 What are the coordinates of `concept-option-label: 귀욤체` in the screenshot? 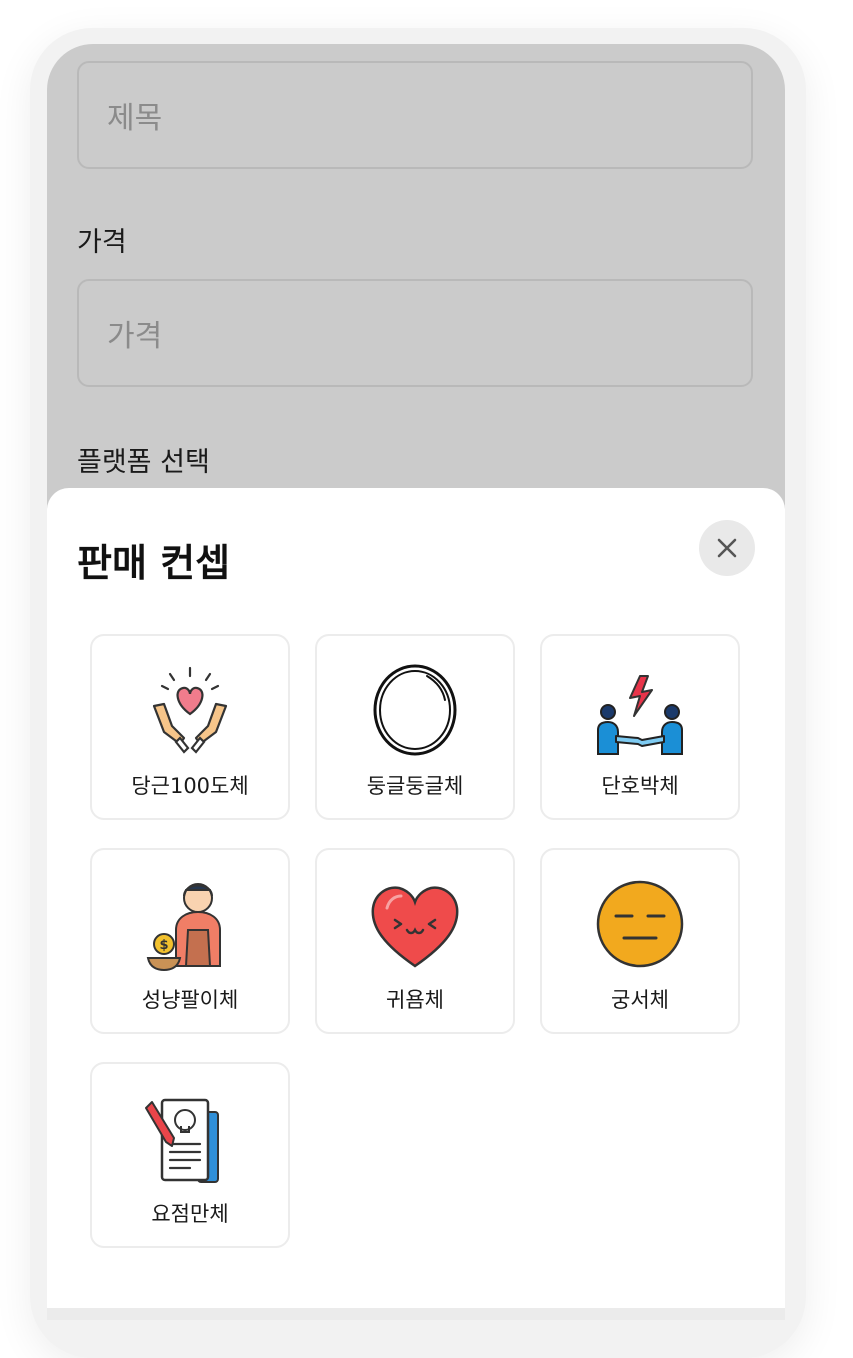 It's located at (415, 1000).